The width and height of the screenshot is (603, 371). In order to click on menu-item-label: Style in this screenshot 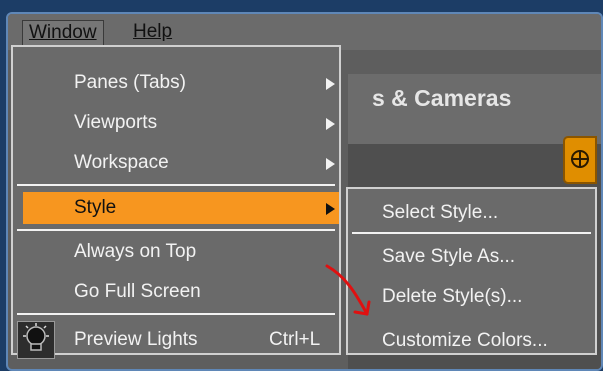, I will do `click(95, 207)`.